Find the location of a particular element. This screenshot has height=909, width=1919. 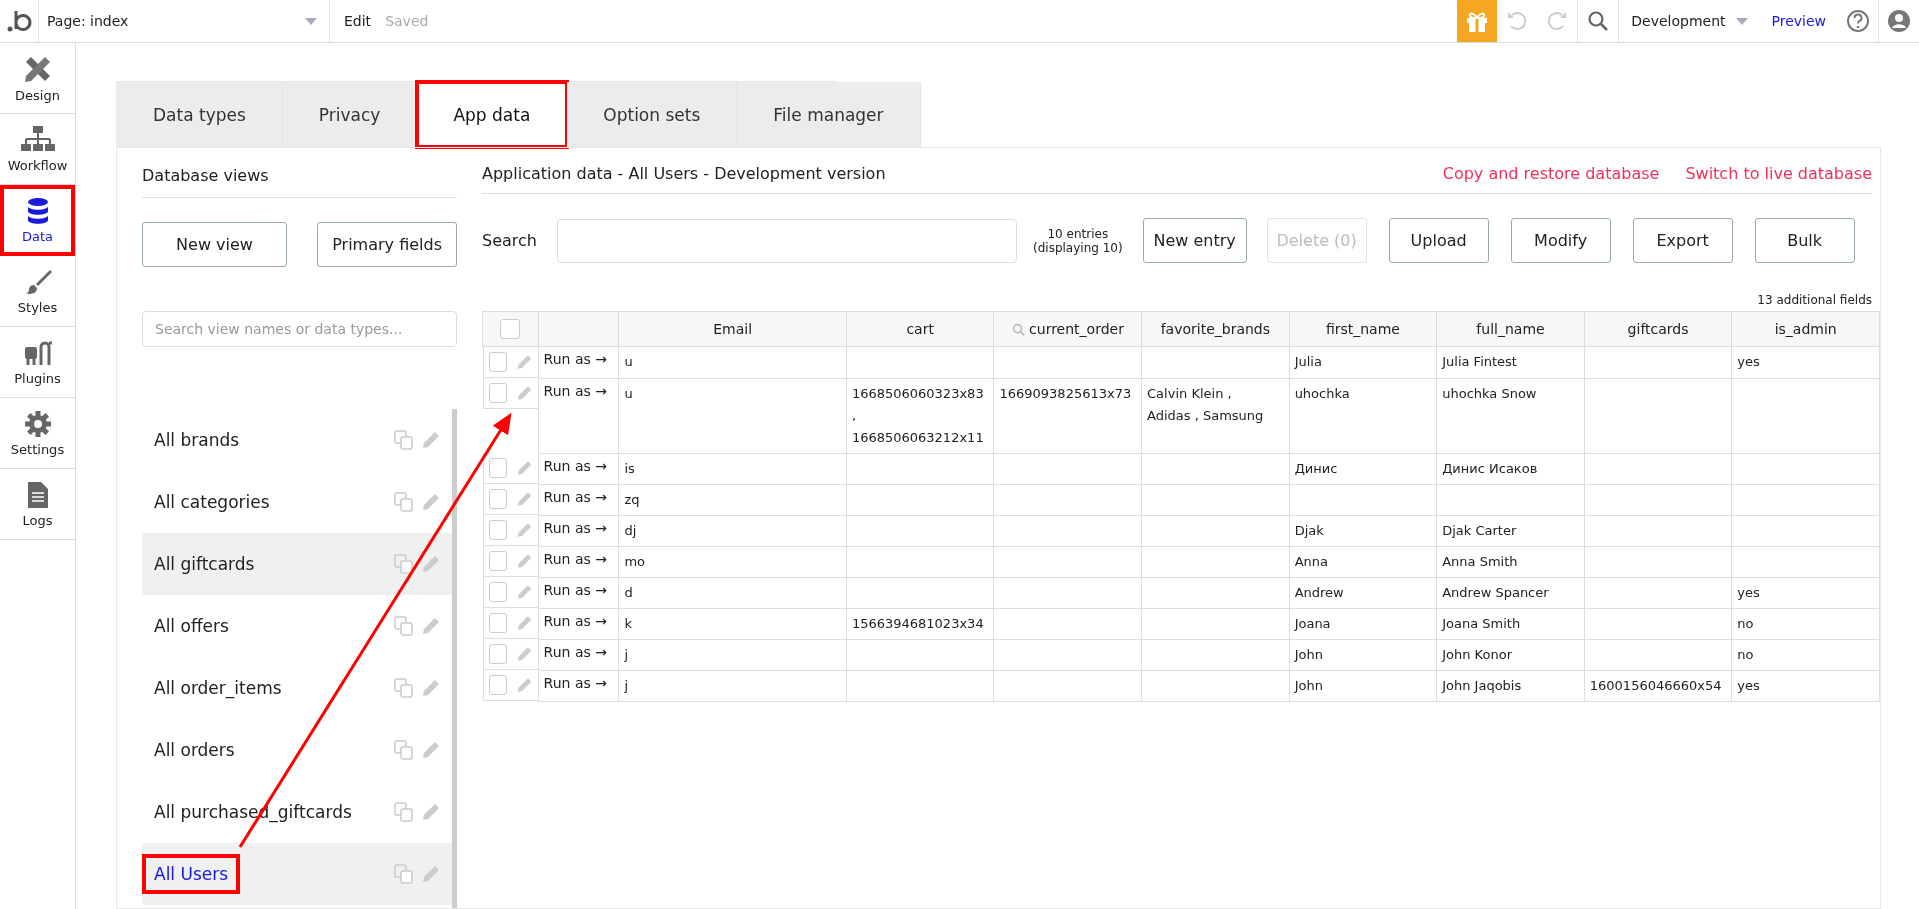

database-link: Copy and restore database is located at coordinates (1551, 173).